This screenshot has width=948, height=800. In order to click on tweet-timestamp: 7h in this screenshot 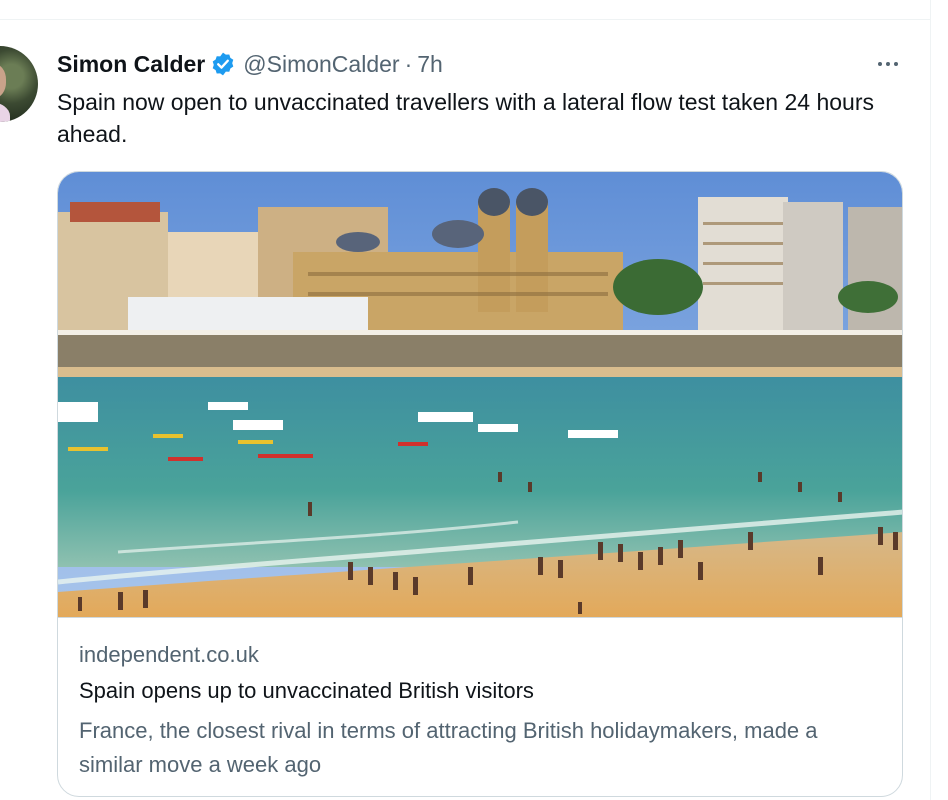, I will do `click(430, 64)`.